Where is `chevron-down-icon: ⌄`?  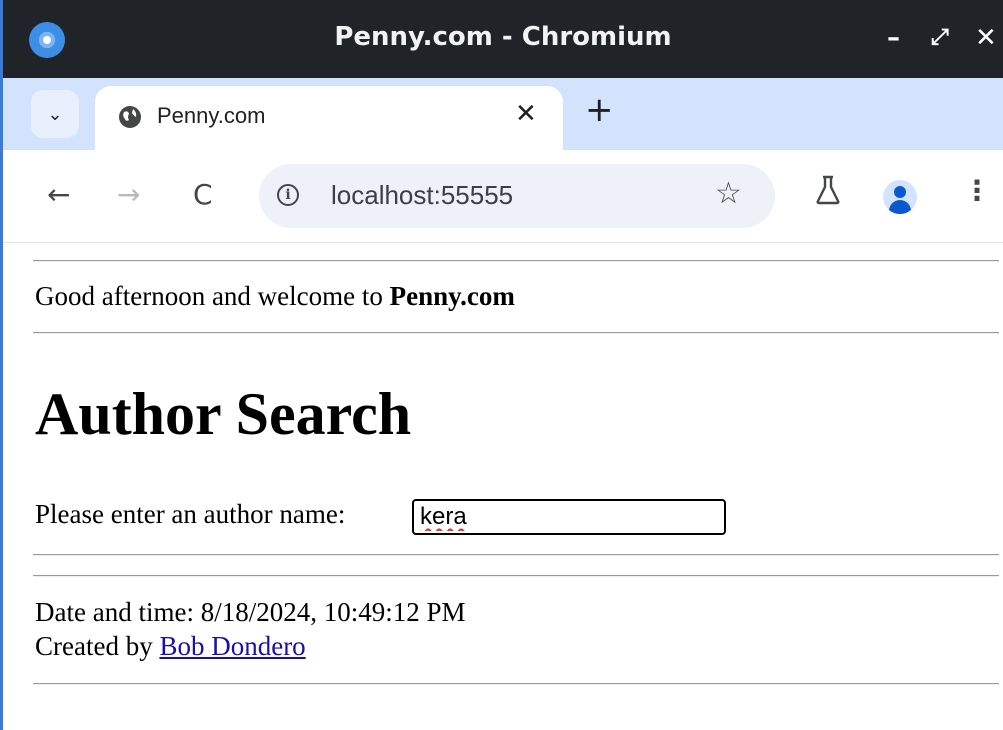 chevron-down-icon: ⌄ is located at coordinates (55, 114).